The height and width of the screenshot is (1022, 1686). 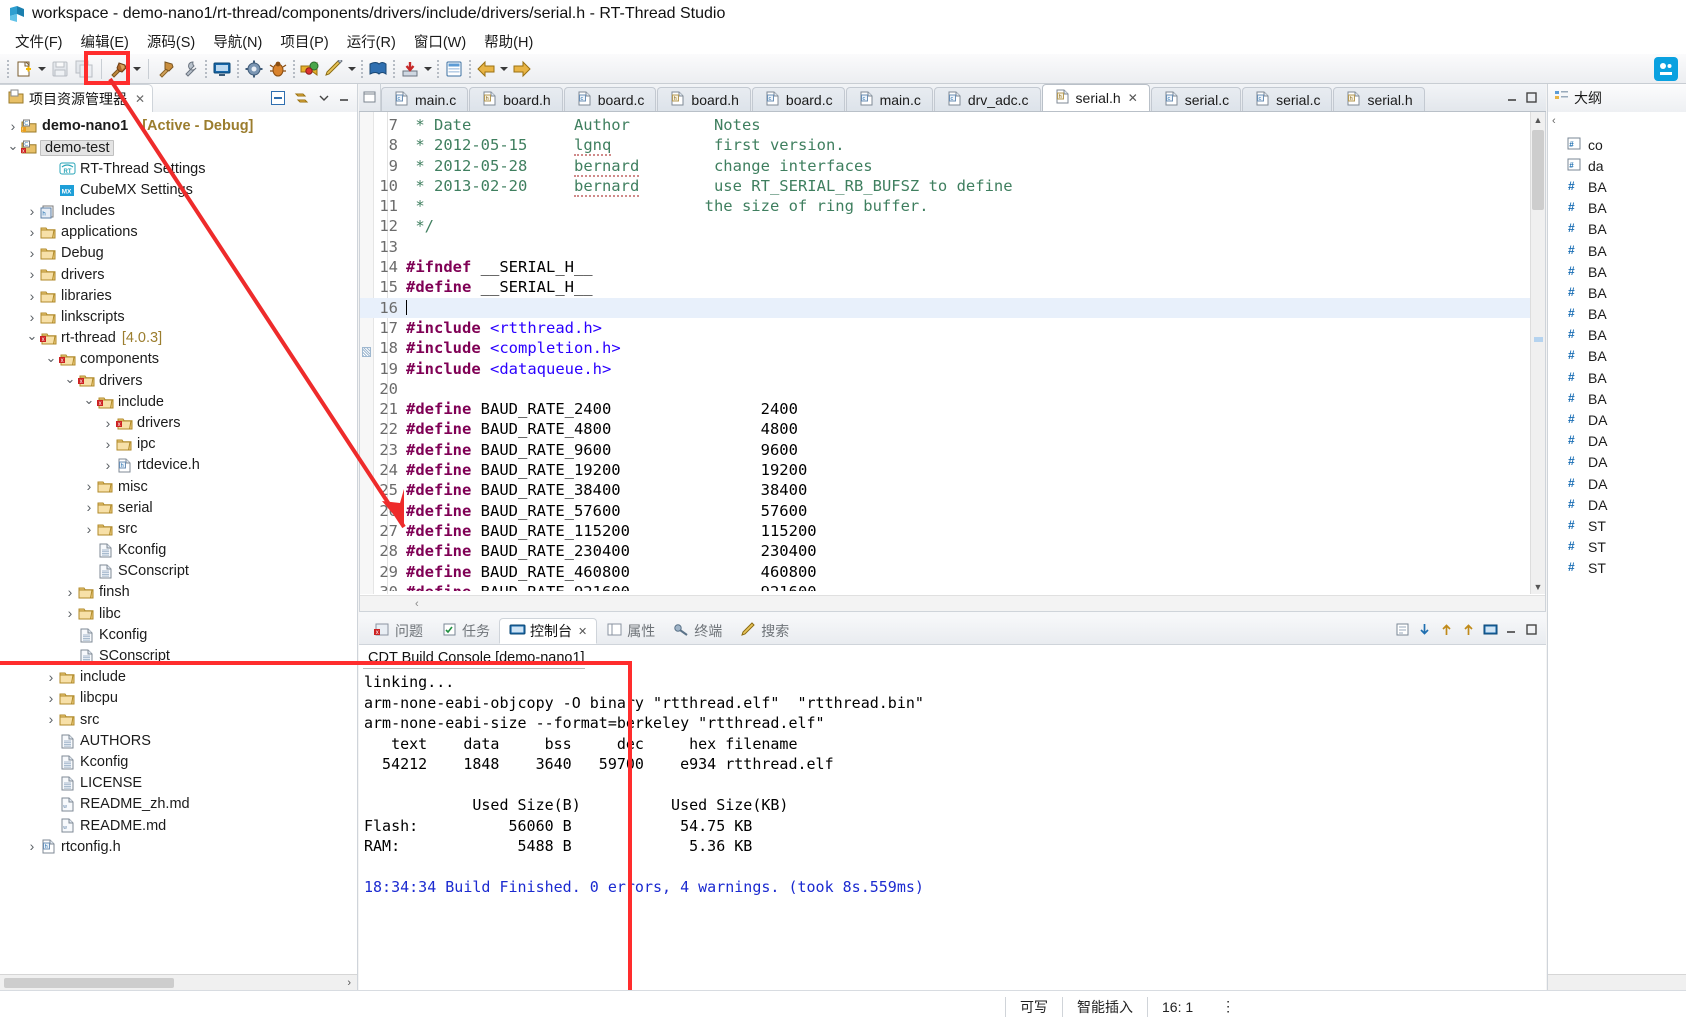 What do you see at coordinates (945, 247) in the screenshot?
I see `code-line: 13` at bounding box center [945, 247].